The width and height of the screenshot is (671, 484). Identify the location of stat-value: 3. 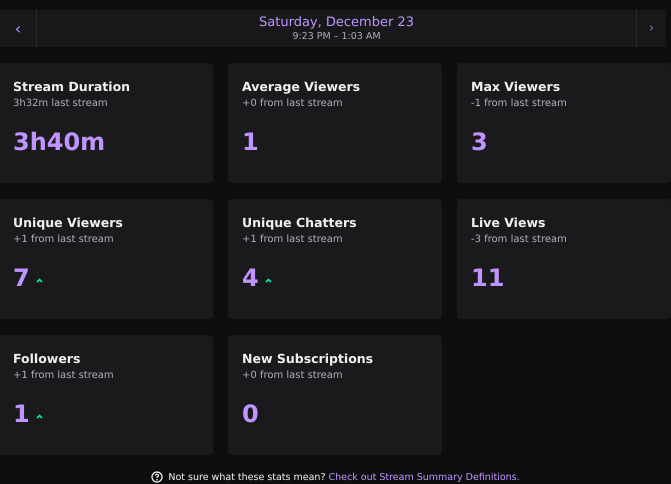
(479, 142).